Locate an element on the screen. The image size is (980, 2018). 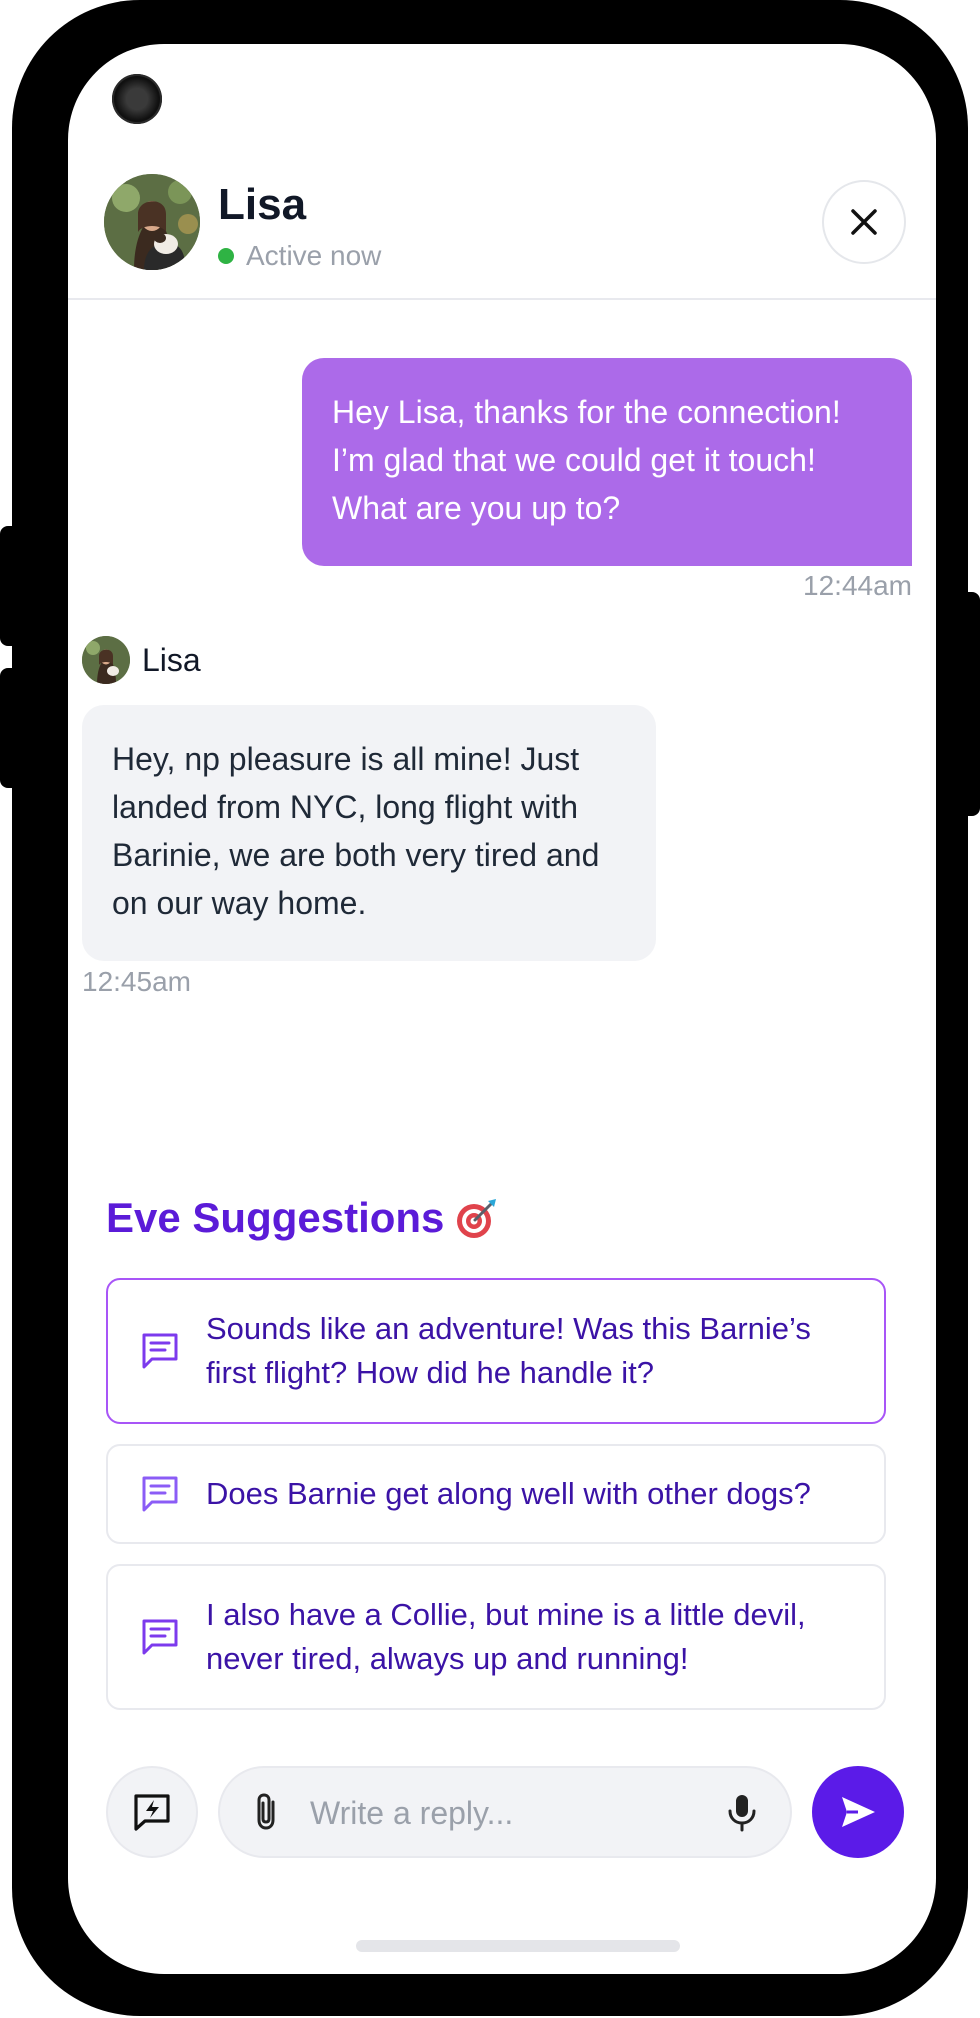
incoming-sender: Lisa is located at coordinates (141, 660).